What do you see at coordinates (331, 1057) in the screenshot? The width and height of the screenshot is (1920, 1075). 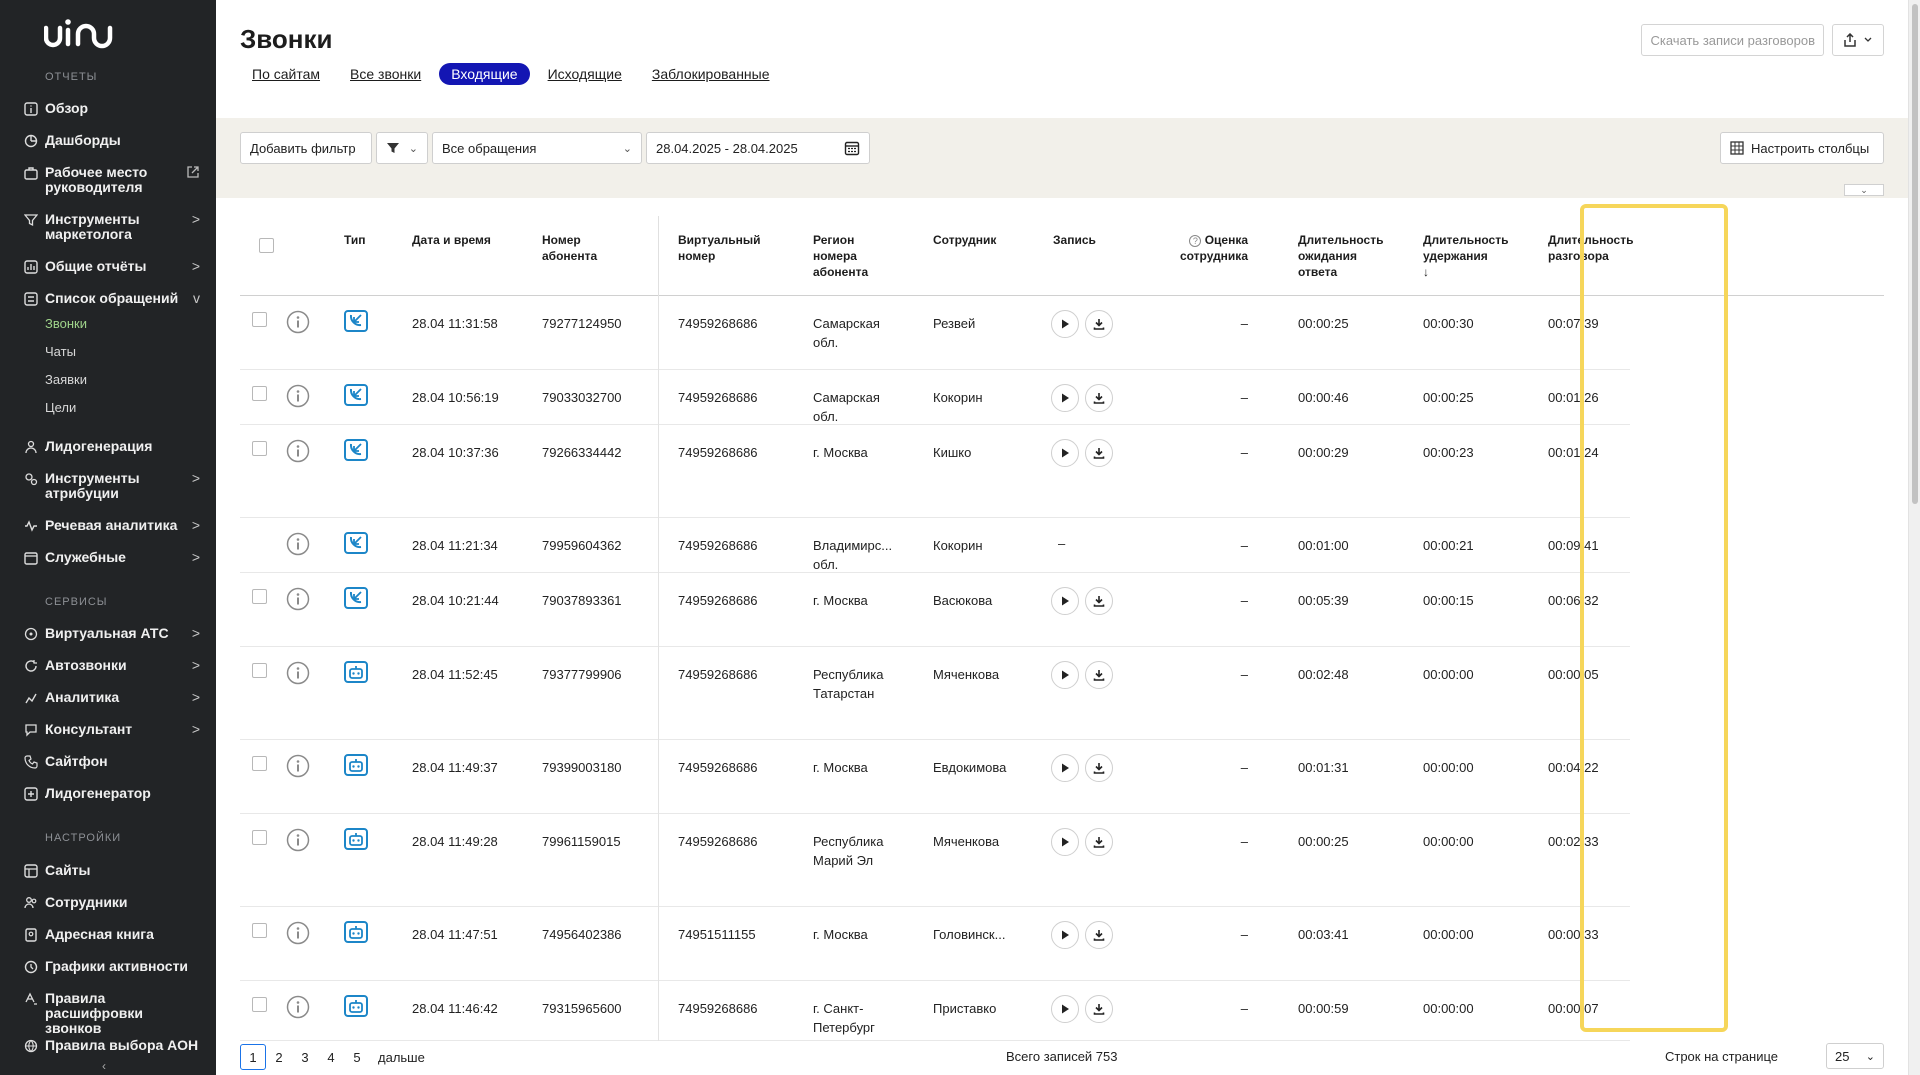 I see `page-4-button: 4` at bounding box center [331, 1057].